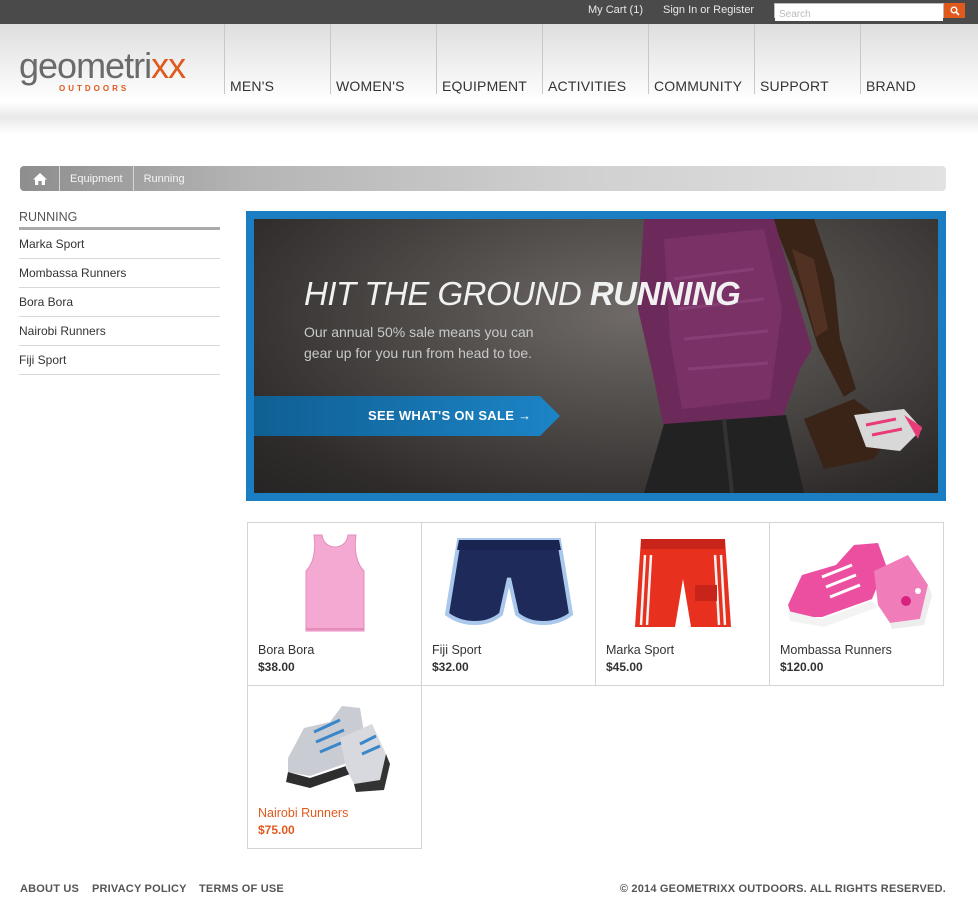 The image size is (978, 912). I want to click on home-icon, so click(39, 178).